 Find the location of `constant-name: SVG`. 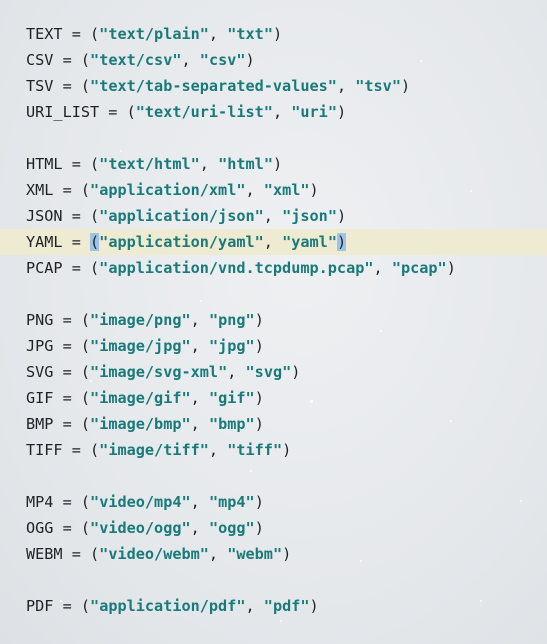

constant-name: SVG is located at coordinates (40, 372).